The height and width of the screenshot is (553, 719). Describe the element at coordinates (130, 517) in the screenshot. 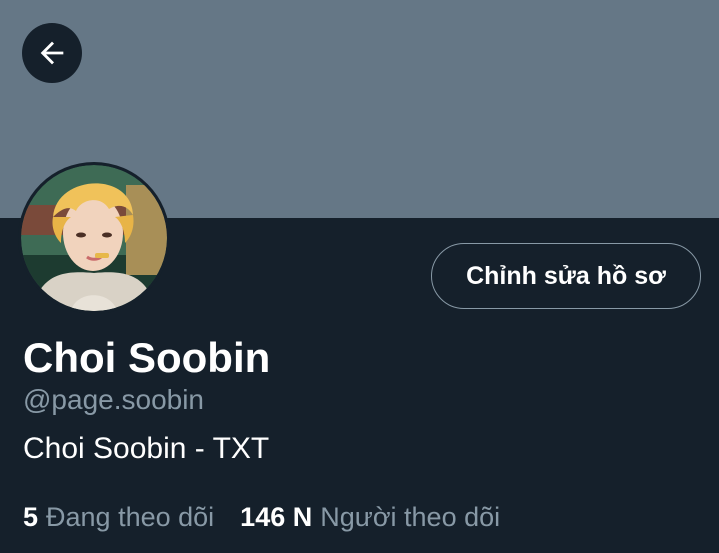

I see `following-label: Đang theo dõi` at that location.